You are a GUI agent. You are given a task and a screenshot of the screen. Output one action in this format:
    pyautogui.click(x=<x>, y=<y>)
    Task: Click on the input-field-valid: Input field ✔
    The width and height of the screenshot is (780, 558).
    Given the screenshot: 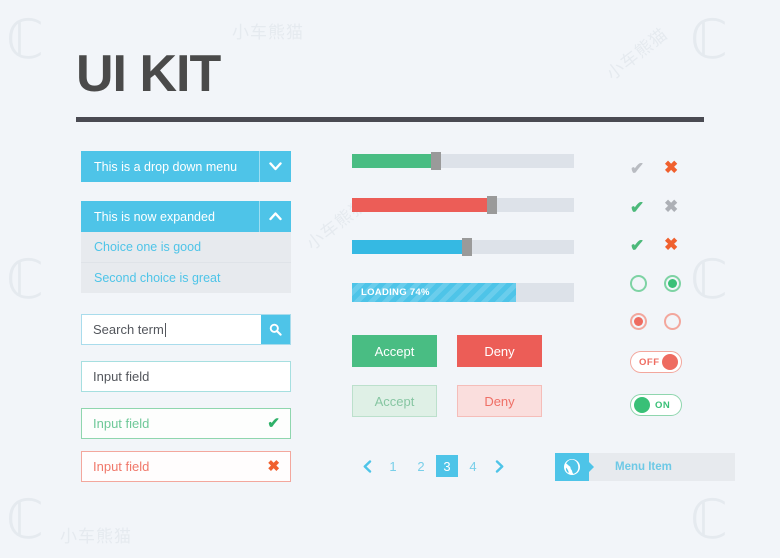 What is the action you would take?
    pyautogui.click(x=186, y=423)
    